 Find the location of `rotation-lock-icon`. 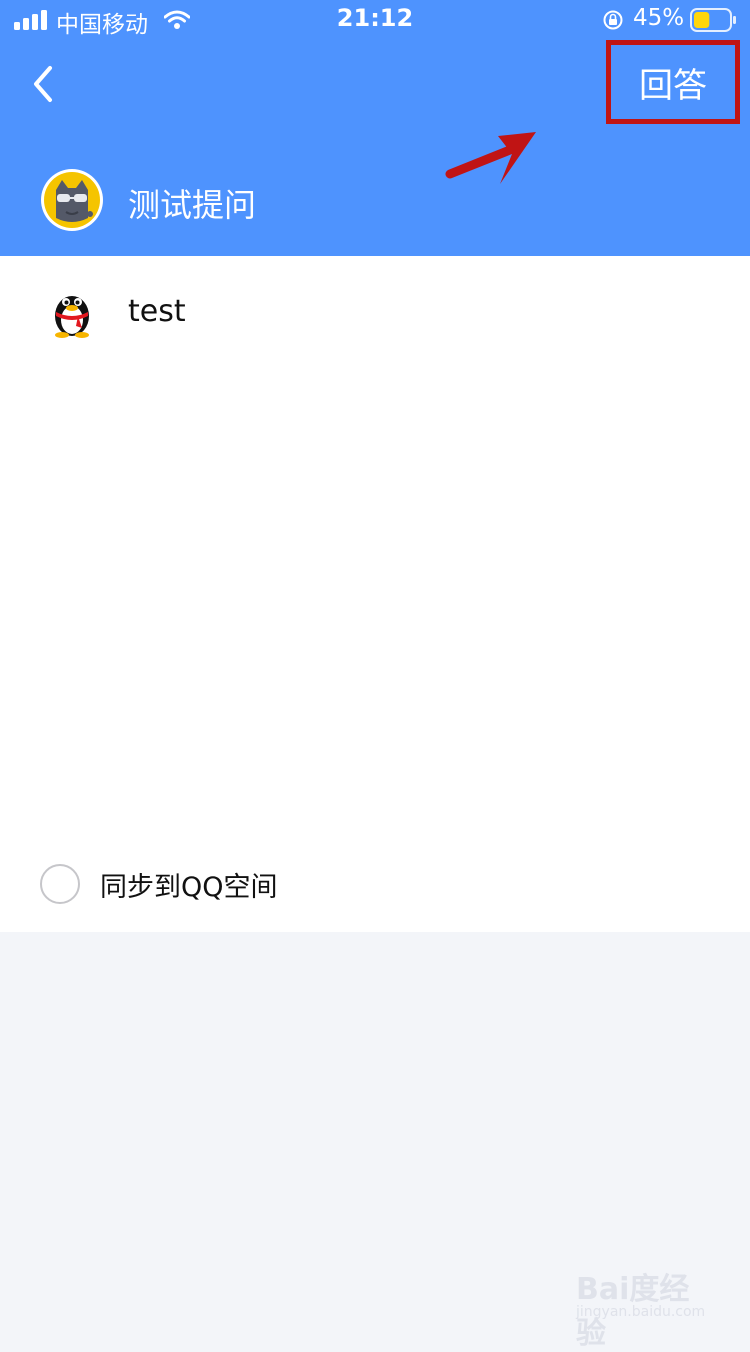

rotation-lock-icon is located at coordinates (613, 20).